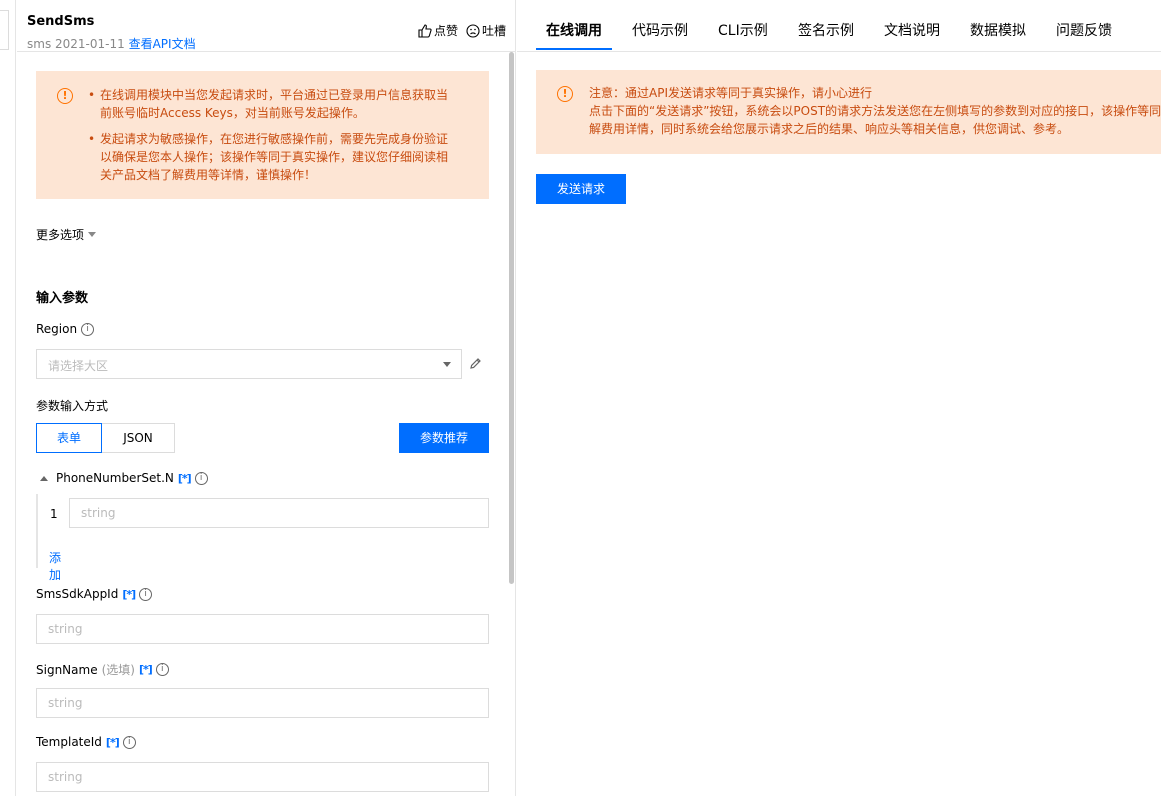 Image resolution: width=1161 pixels, height=796 pixels. I want to click on template-id-label-text: TemplateId, so click(69, 742).